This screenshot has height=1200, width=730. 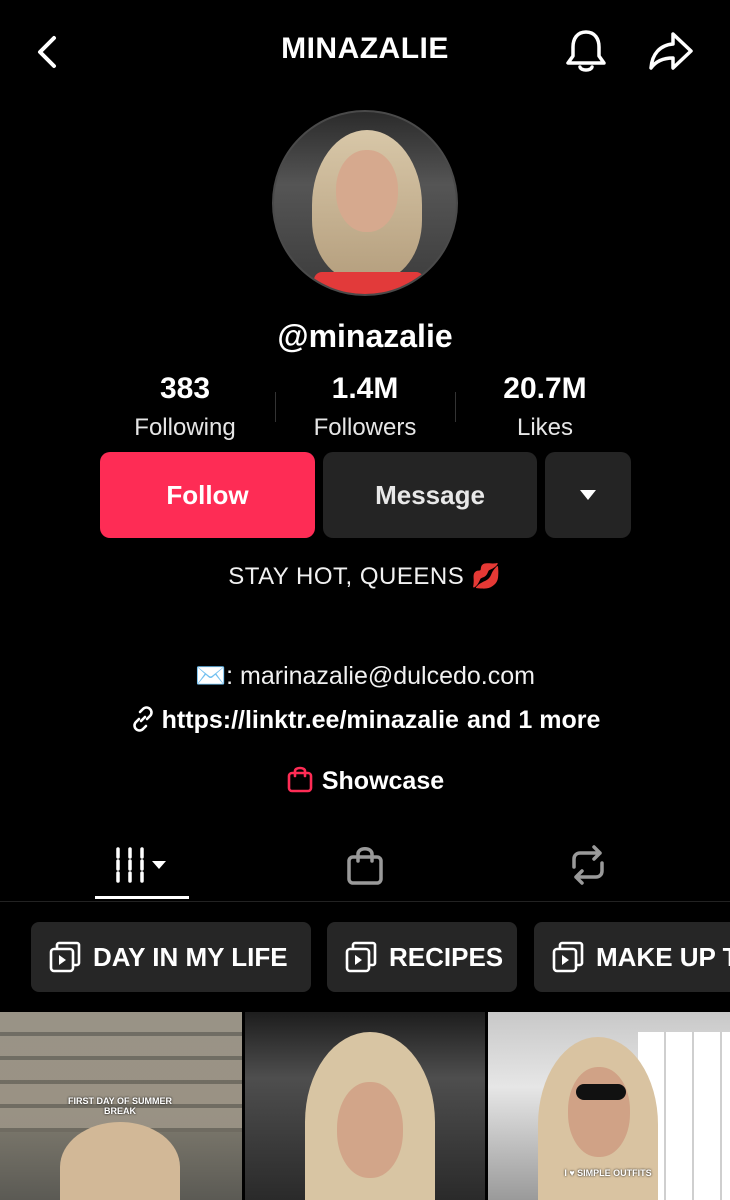 I want to click on profile-link-url: https://linktr.ee/minazalie, so click(x=310, y=720).